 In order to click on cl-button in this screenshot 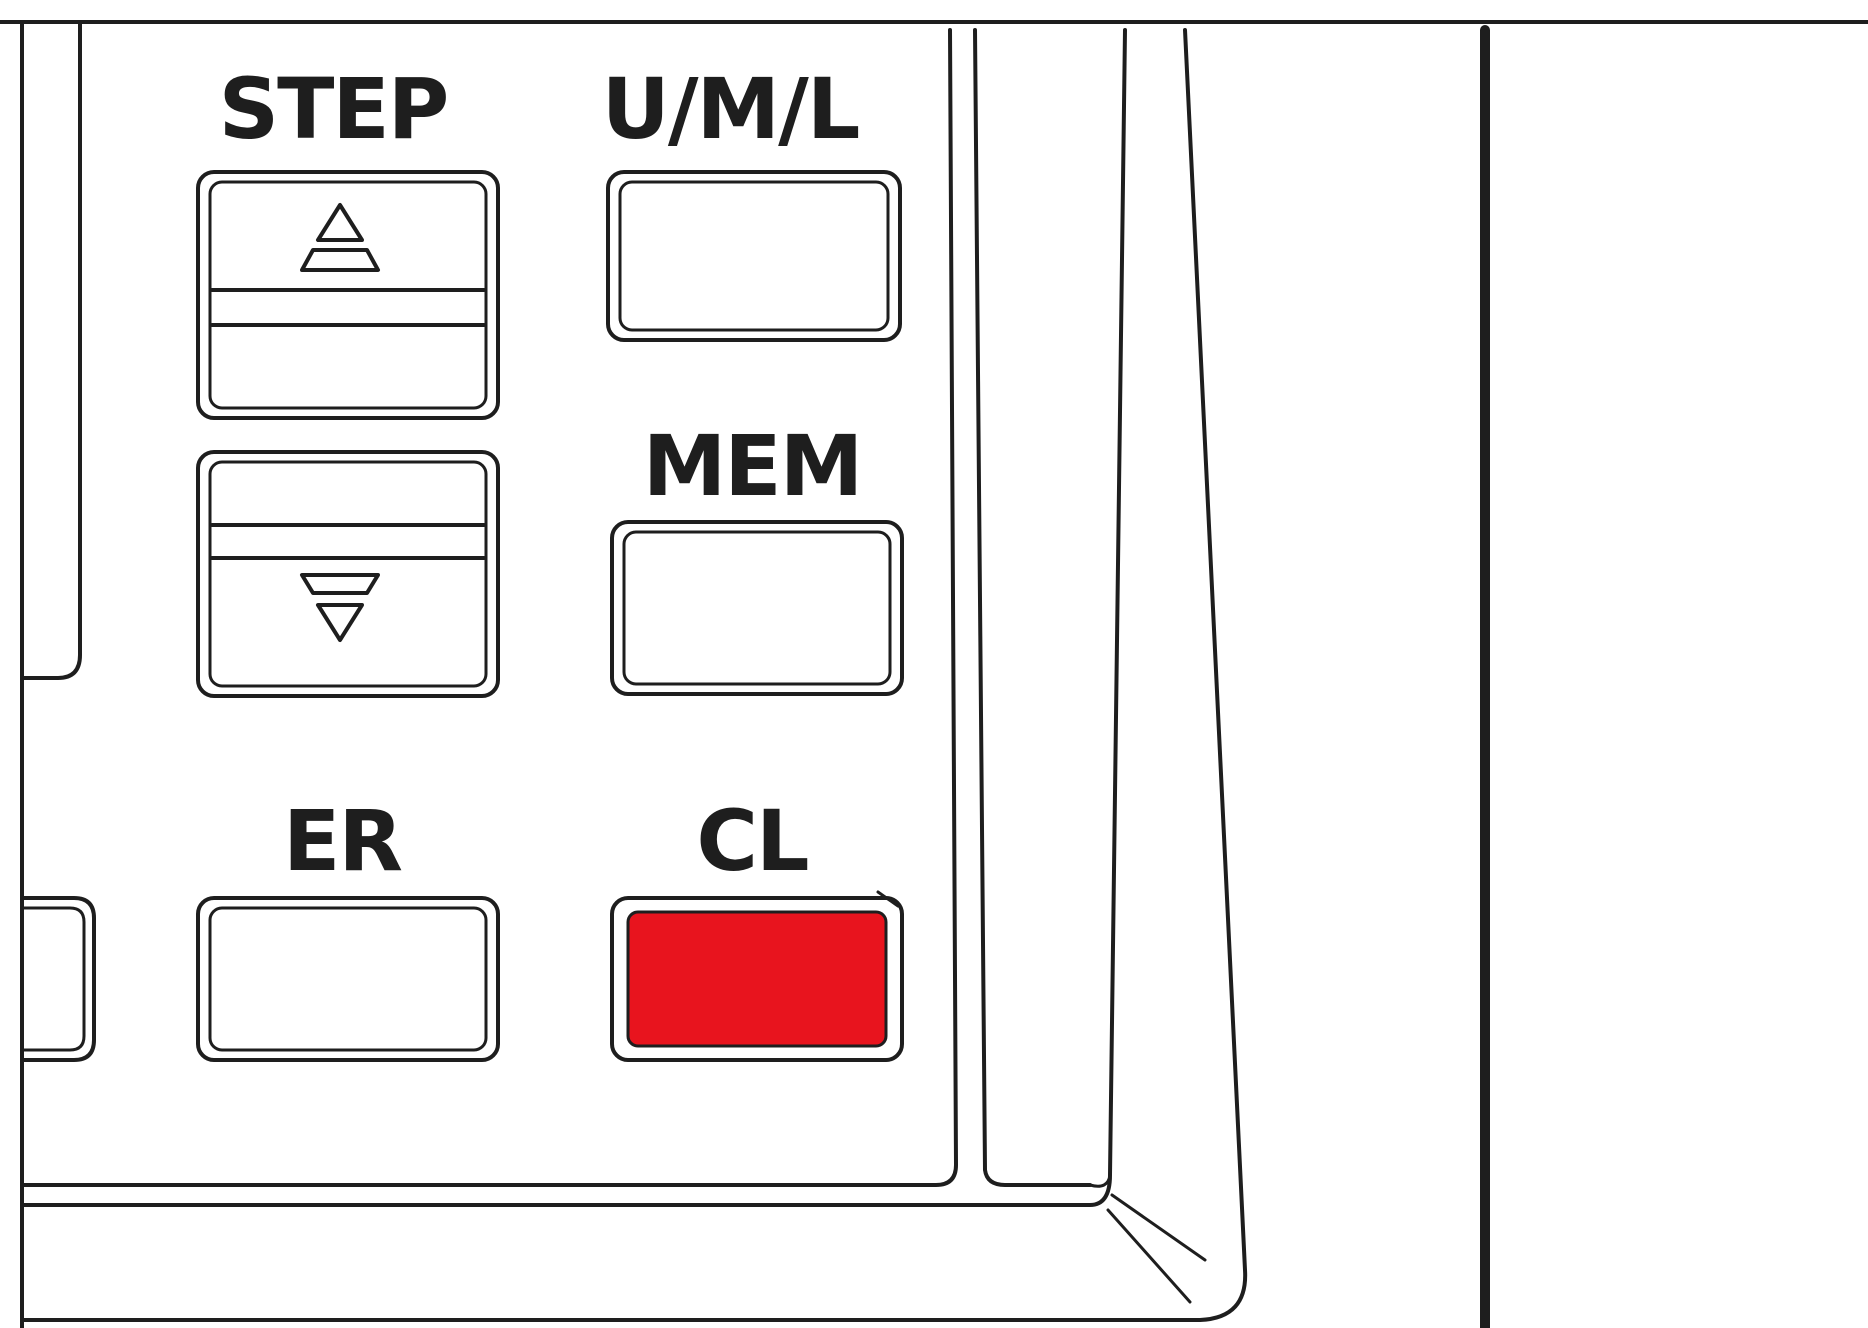, I will do `click(757, 976)`.